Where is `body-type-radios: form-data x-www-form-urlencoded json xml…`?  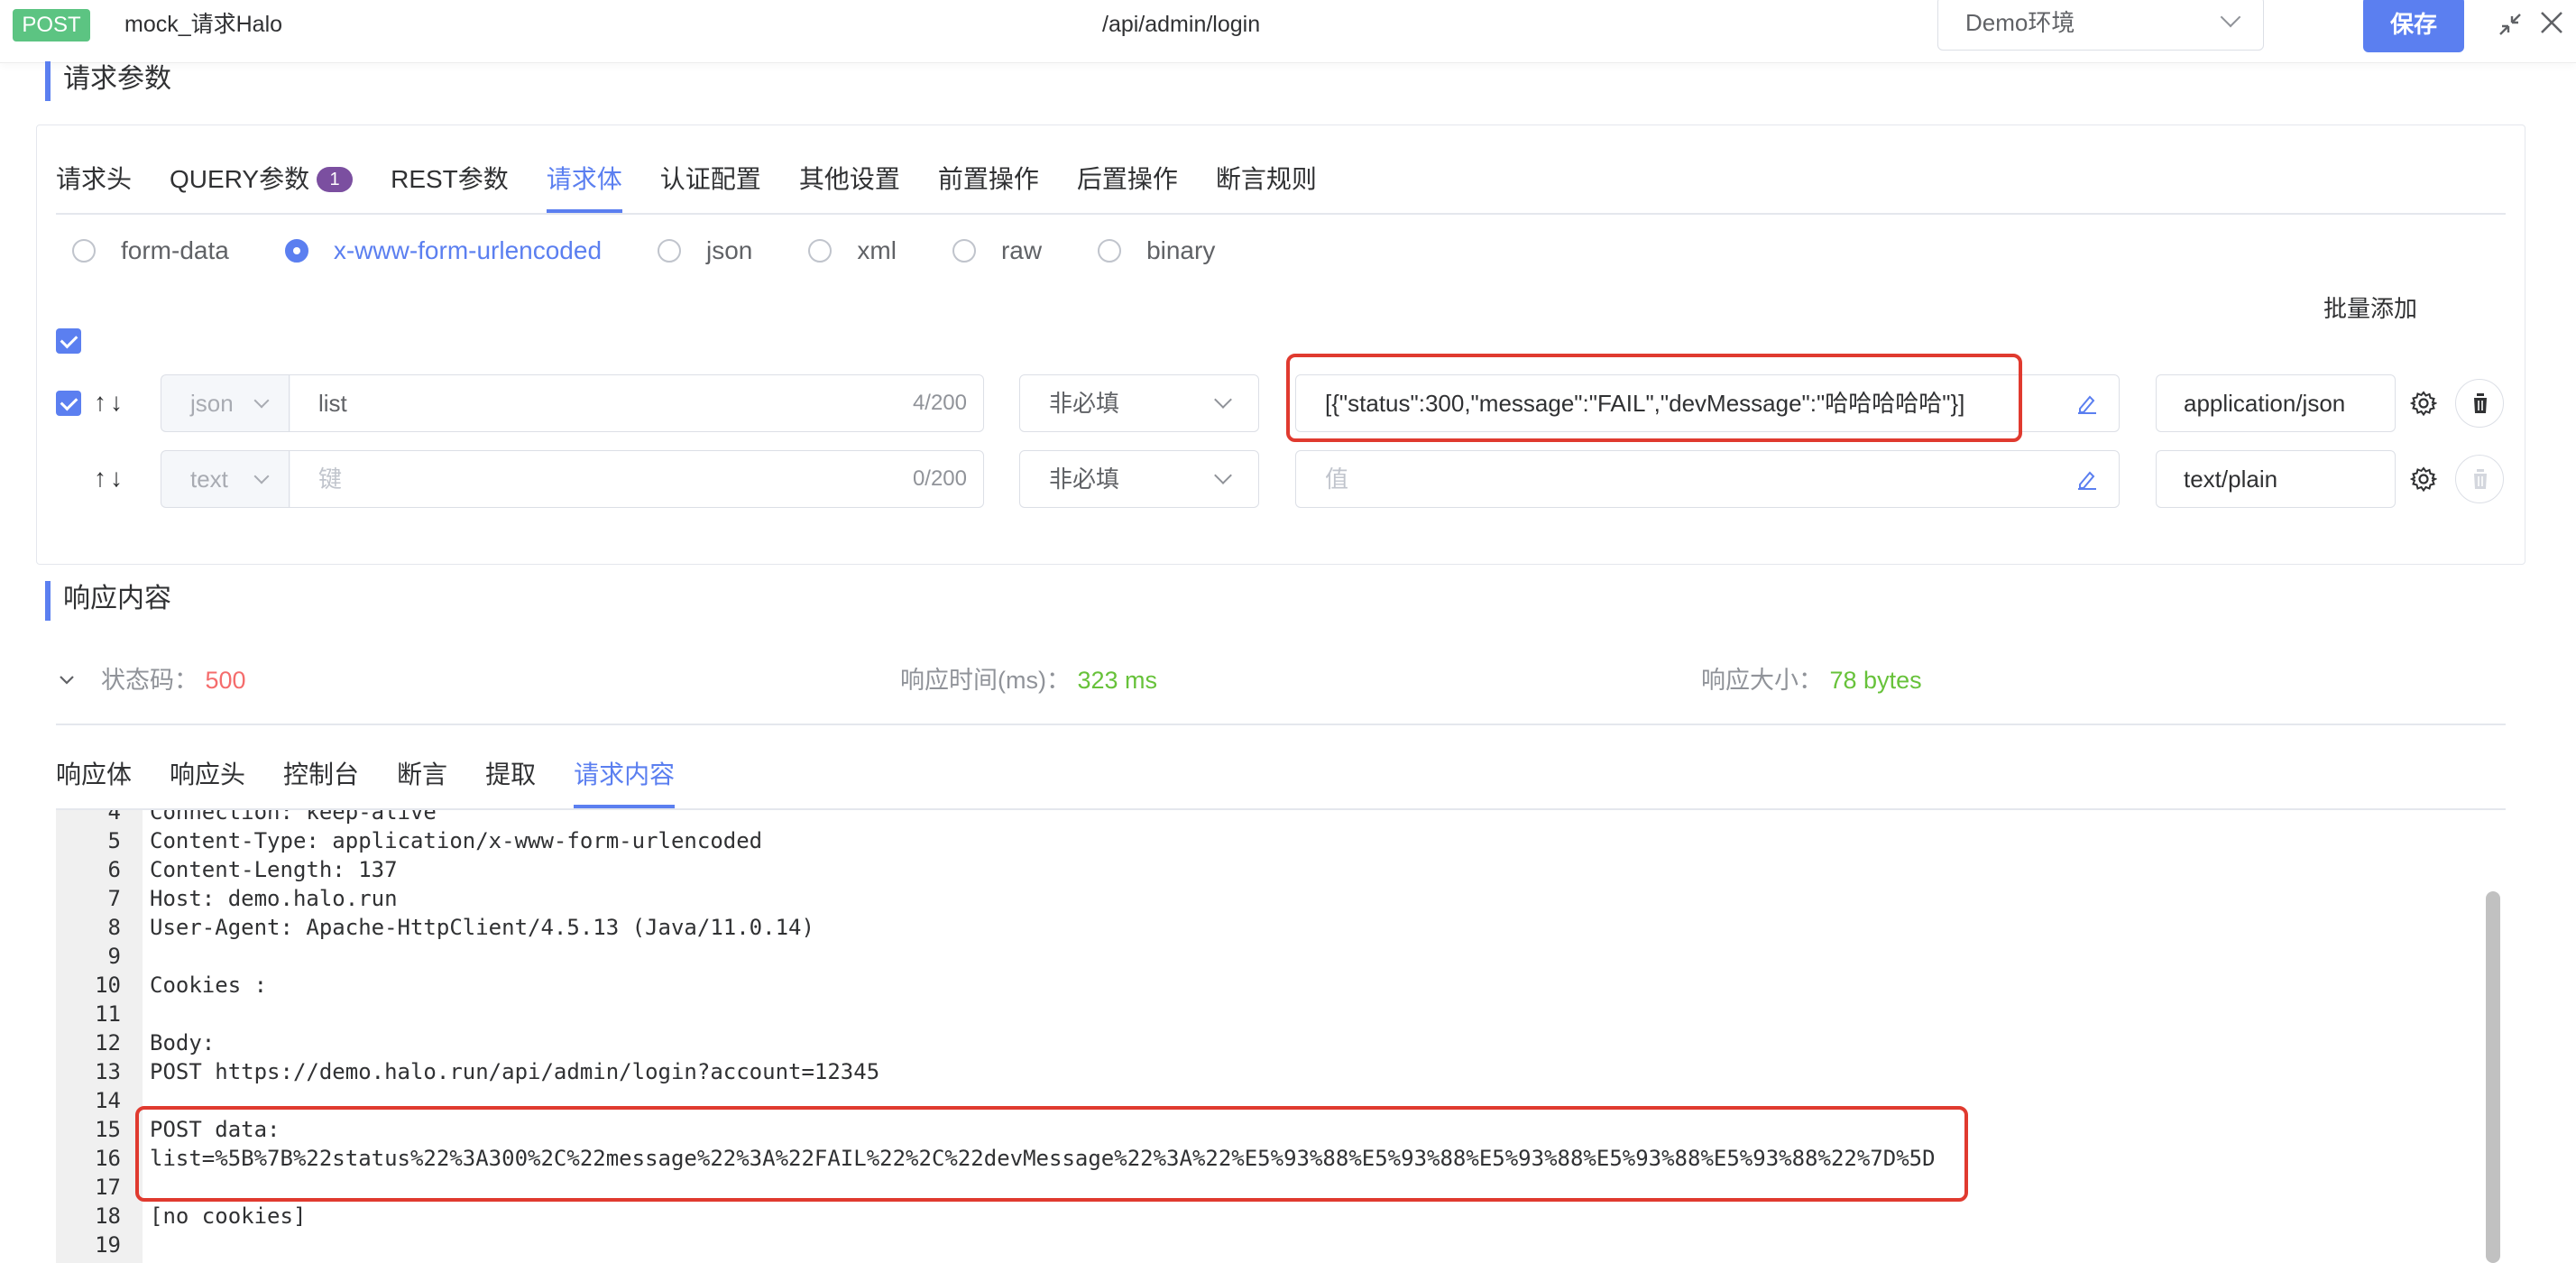 body-type-radios: form-data x-www-form-urlencoded json xml… is located at coordinates (671, 250).